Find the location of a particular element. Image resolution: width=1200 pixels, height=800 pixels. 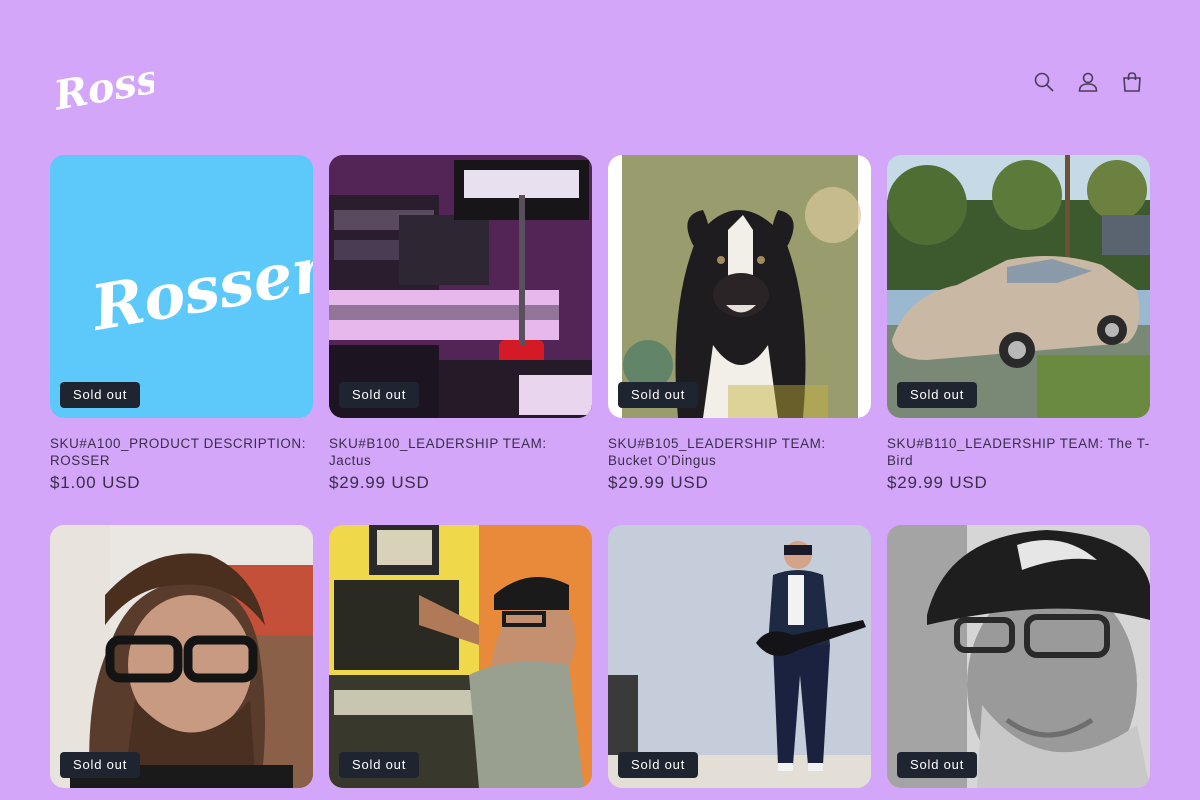

product-image: Rosser Sold out is located at coordinates (181, 286).